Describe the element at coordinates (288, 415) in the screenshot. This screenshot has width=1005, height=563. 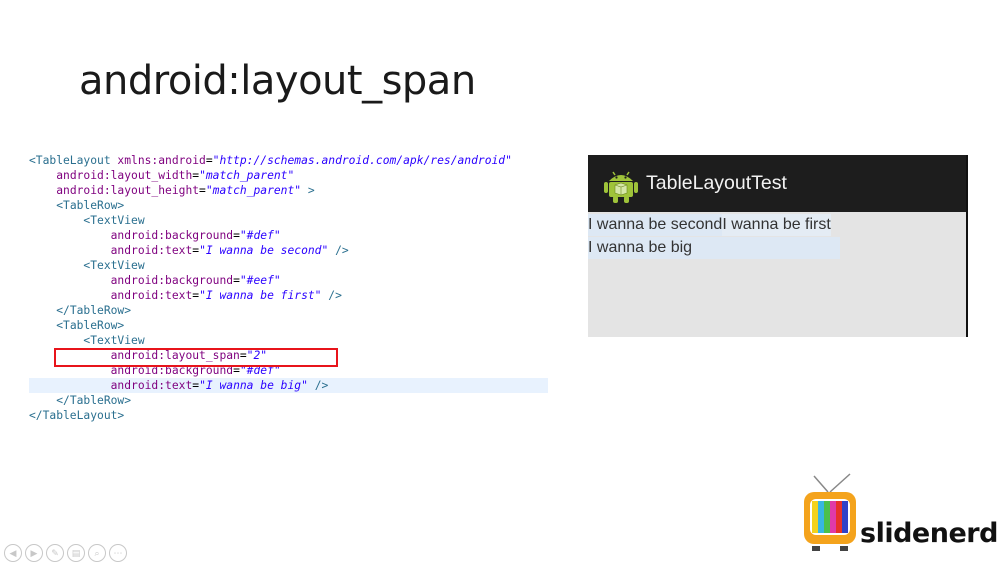
I see `code-line: </TableLayout>` at that location.